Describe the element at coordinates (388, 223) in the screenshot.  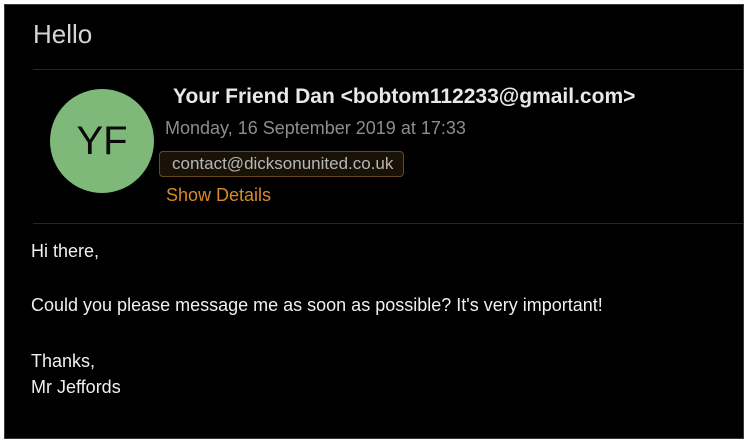
I see `body-divider` at that location.